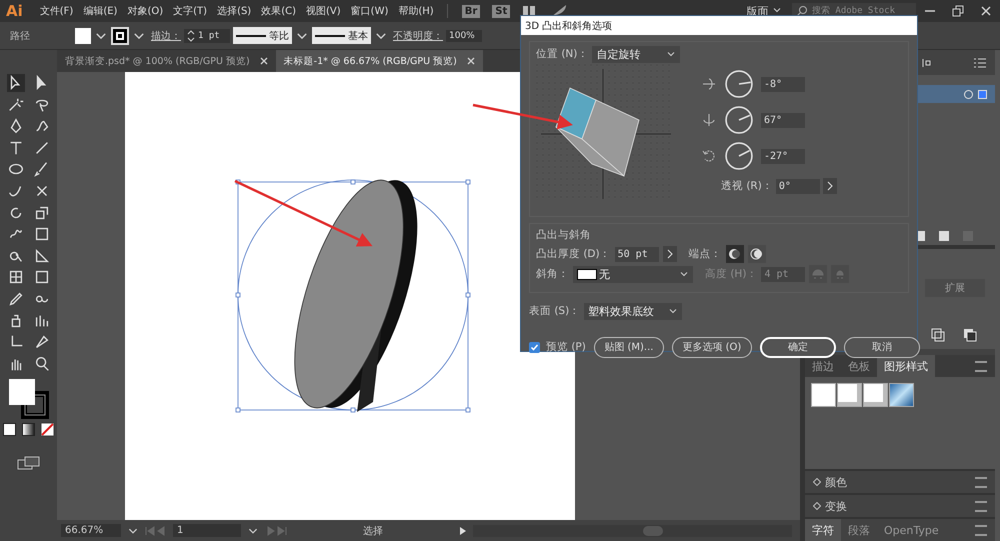  What do you see at coordinates (598, 132) in the screenshot?
I see `cube-drawing` at bounding box center [598, 132].